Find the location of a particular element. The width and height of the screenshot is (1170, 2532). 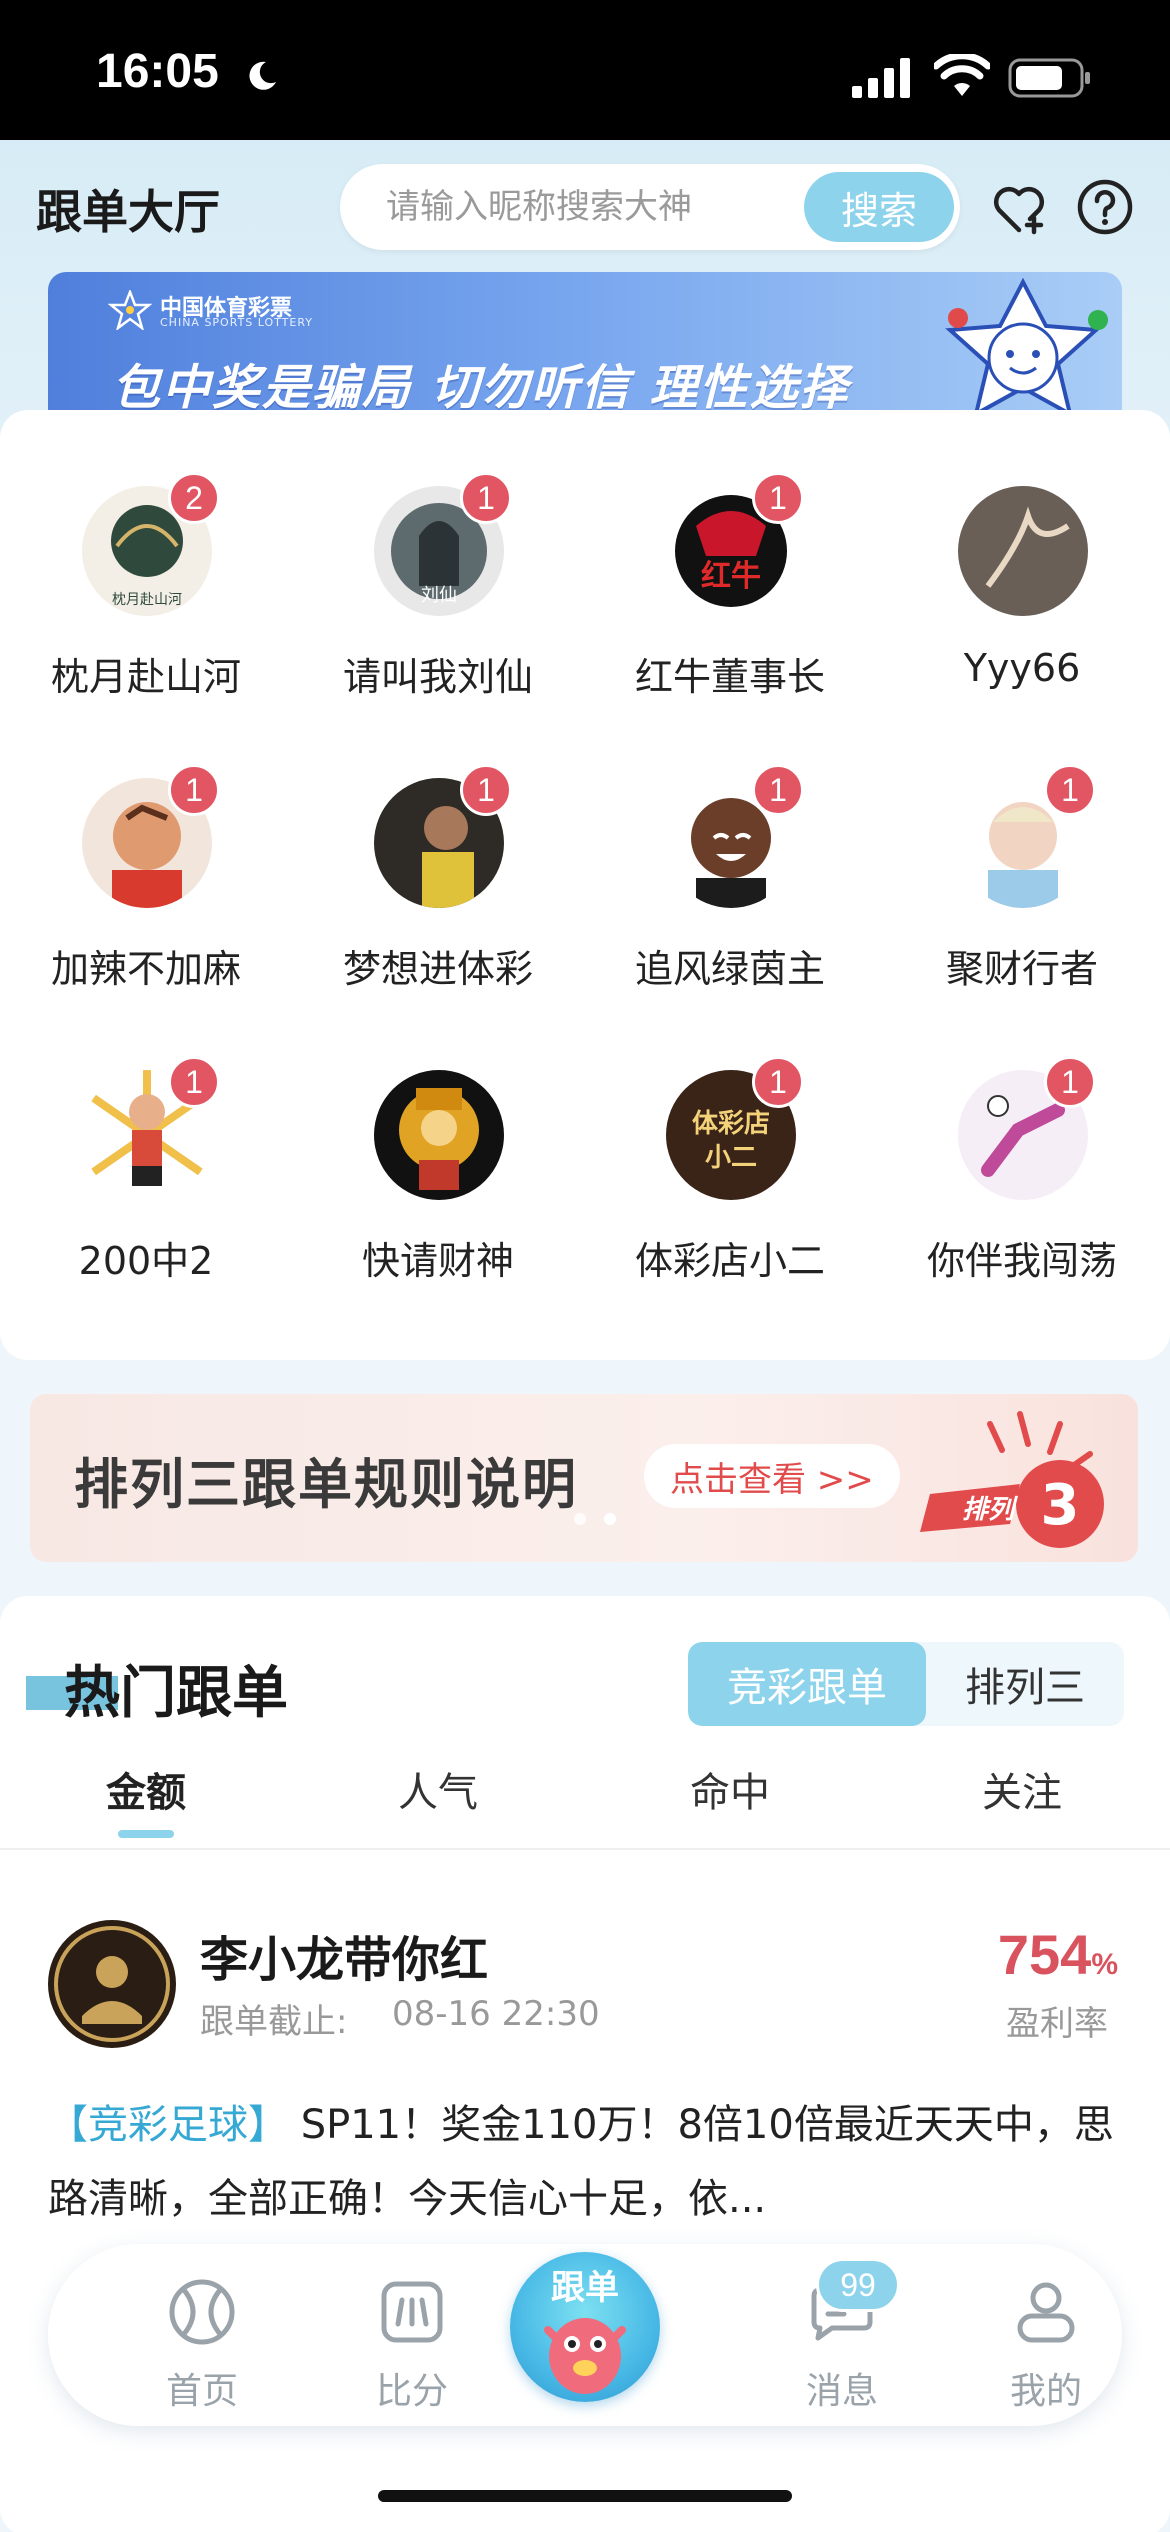

moon-icon is located at coordinates (262, 75).